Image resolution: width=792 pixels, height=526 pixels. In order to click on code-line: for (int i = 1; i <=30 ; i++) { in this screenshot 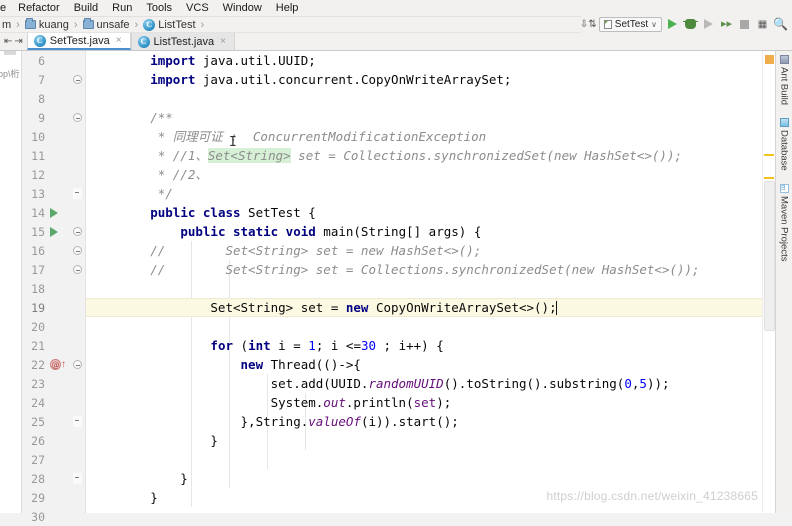, I will do `click(424, 345)`.